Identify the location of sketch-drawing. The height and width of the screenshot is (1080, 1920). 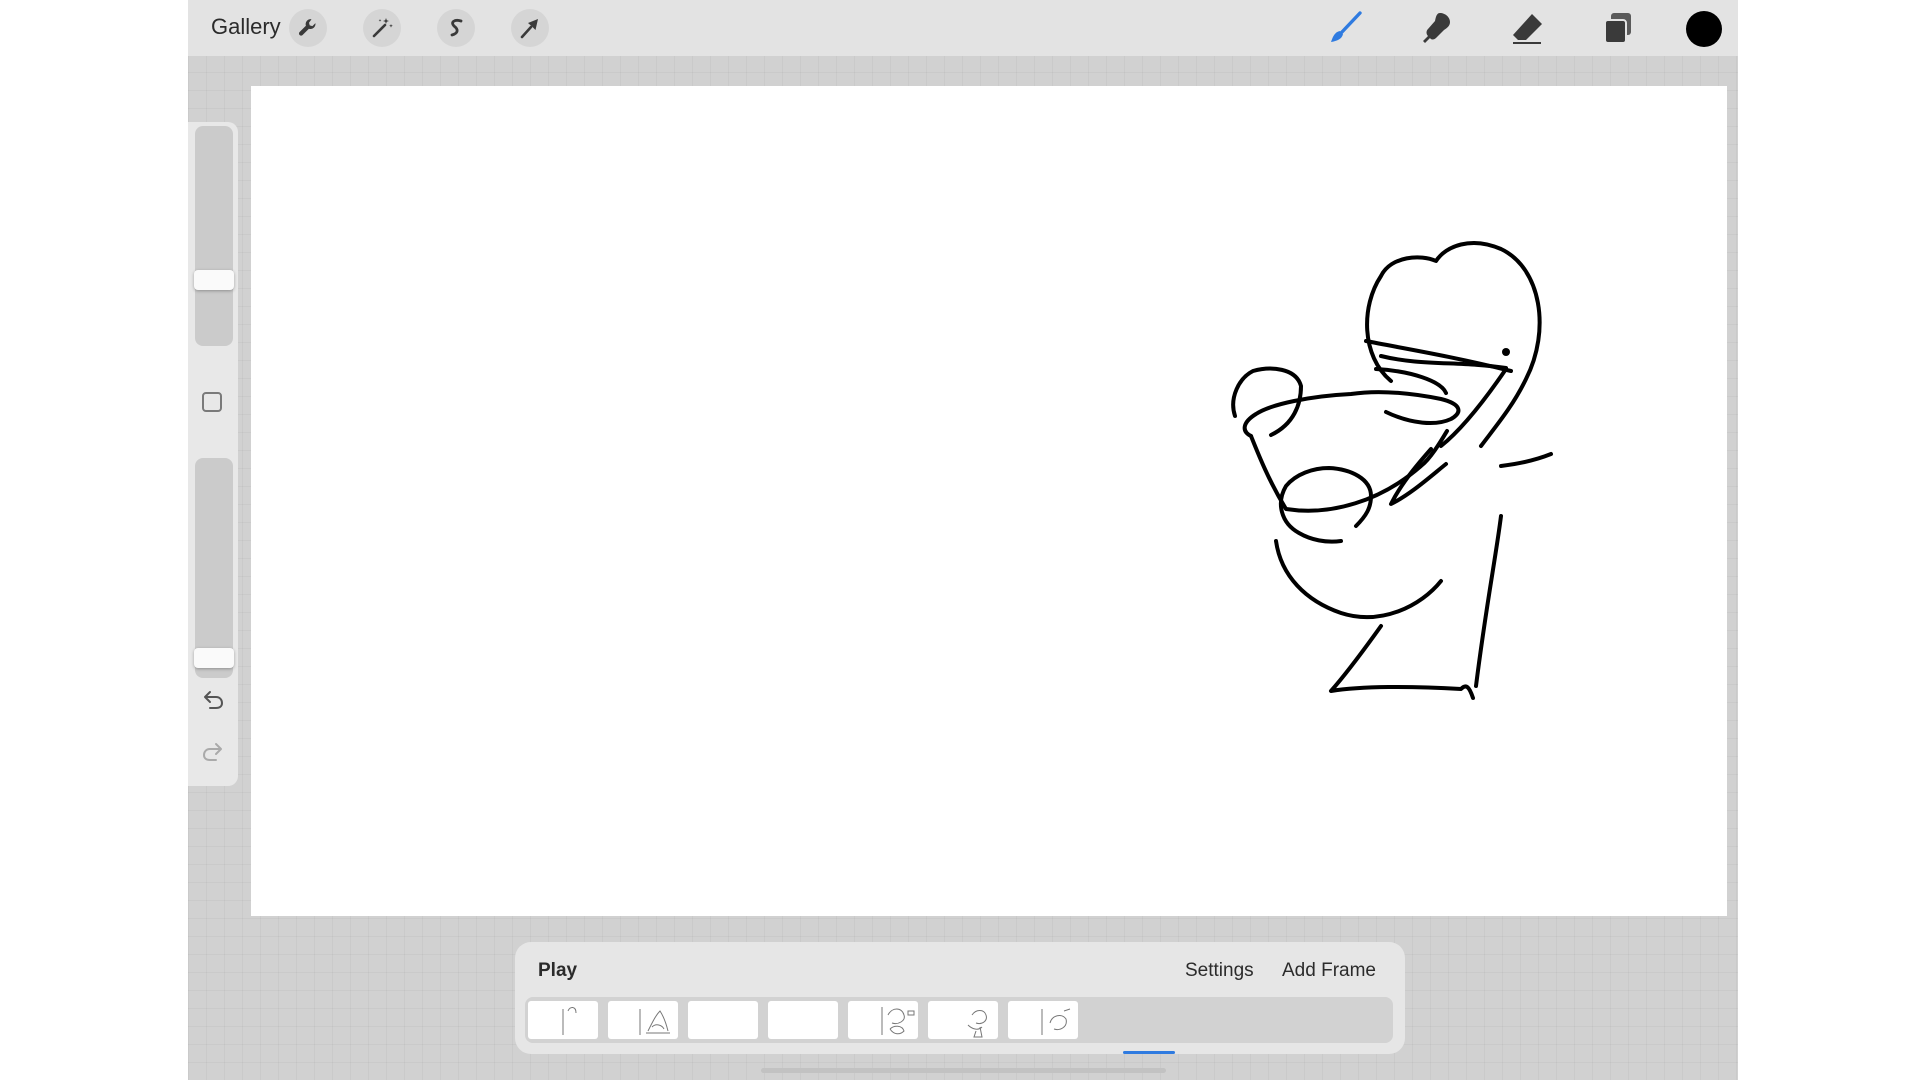
(1392, 470).